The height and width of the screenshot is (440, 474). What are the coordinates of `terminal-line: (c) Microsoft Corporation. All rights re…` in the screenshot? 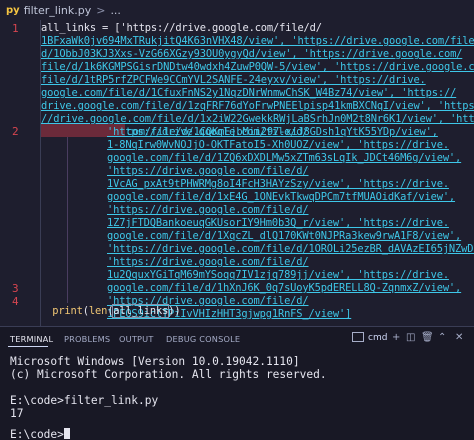 It's located at (168, 374).